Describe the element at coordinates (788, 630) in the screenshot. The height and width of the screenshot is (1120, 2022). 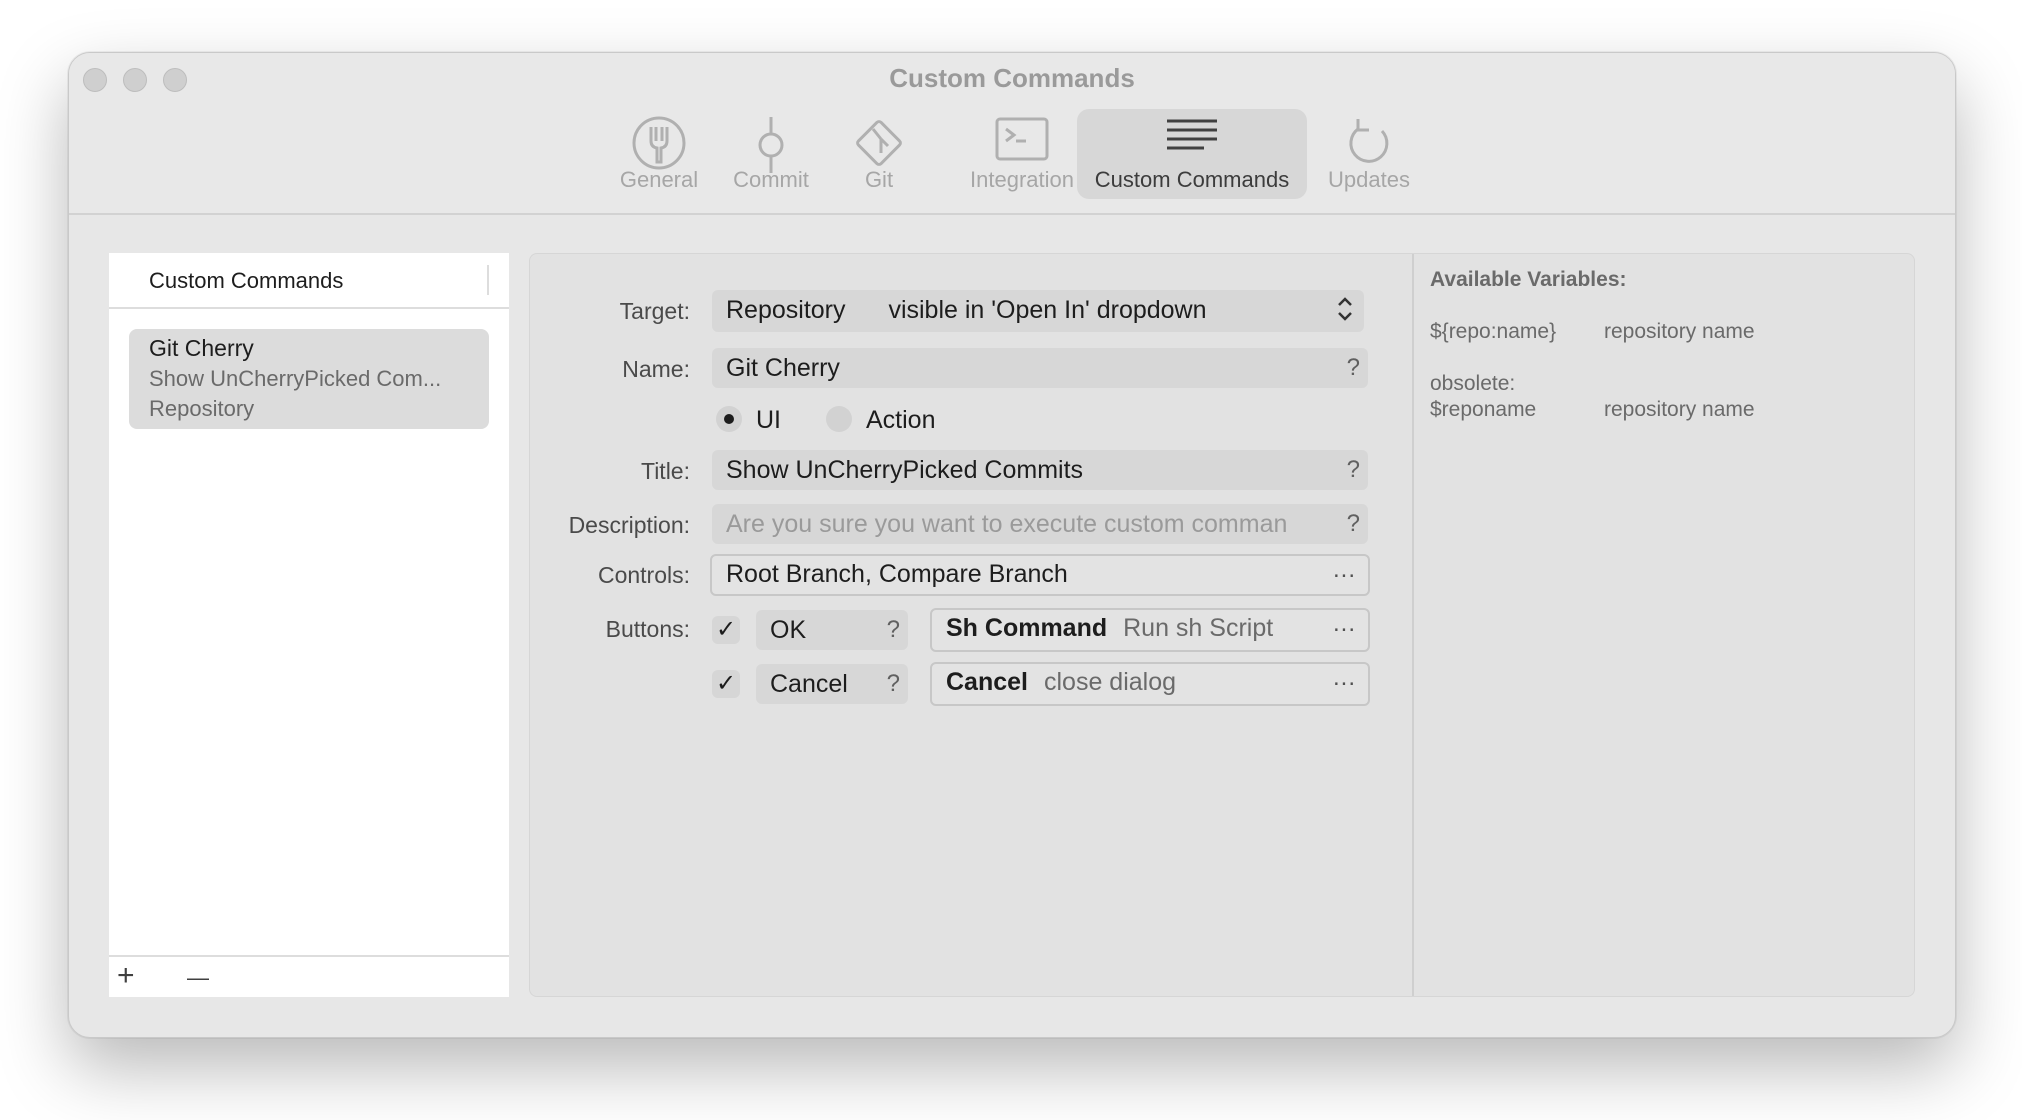
I see `ok-button-name: OK` at that location.